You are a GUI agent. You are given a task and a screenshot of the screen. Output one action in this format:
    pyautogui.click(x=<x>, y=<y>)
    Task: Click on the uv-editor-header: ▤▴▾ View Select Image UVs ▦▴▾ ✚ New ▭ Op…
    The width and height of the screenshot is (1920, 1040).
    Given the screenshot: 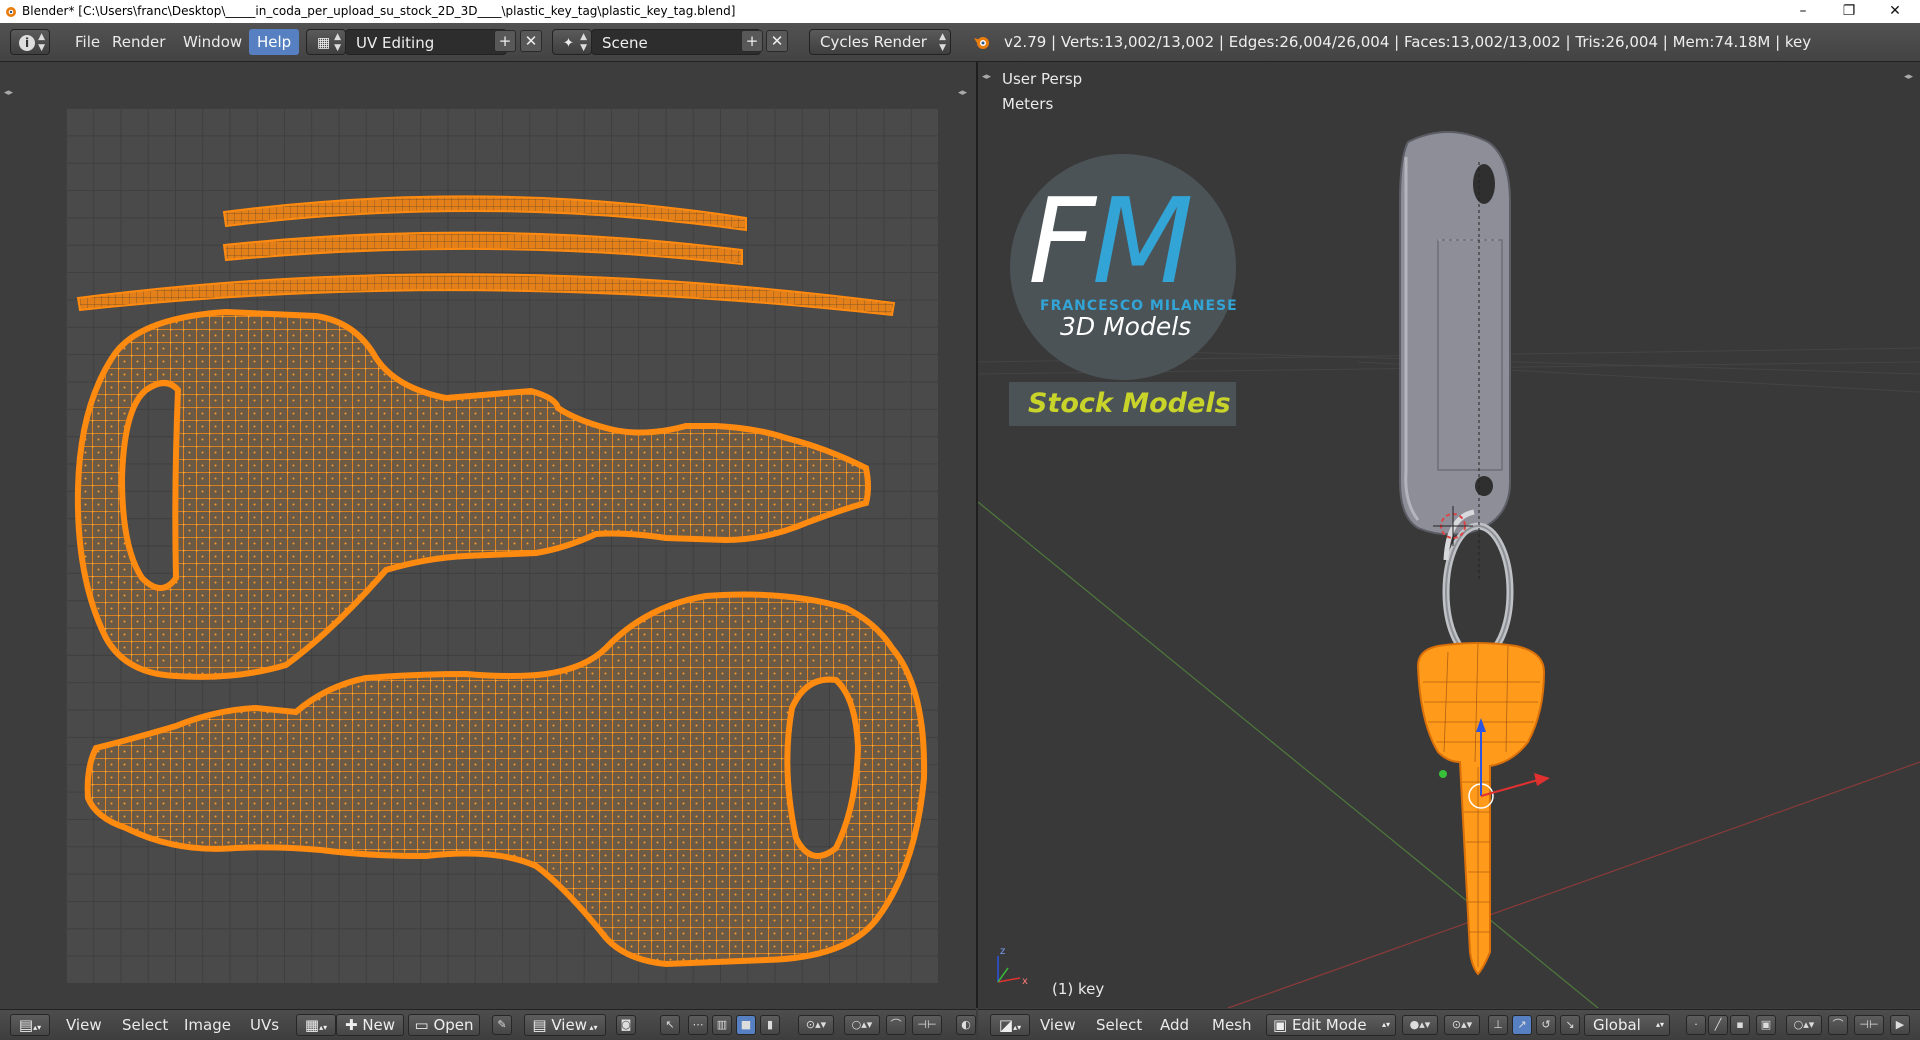 What is the action you would take?
    pyautogui.click(x=488, y=1024)
    